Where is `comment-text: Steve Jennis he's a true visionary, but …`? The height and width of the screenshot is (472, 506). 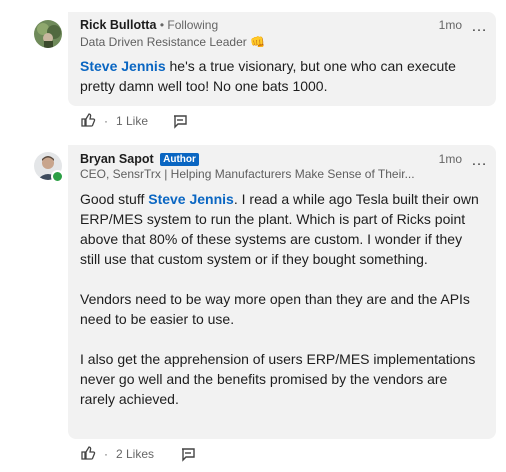 comment-text: Steve Jennis he's a true visionary, but … is located at coordinates (281, 76).